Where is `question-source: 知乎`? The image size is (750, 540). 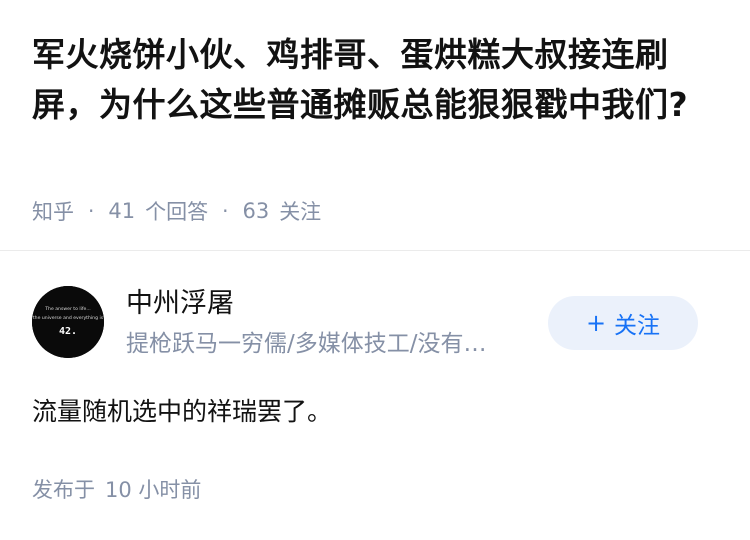 question-source: 知乎 is located at coordinates (53, 211).